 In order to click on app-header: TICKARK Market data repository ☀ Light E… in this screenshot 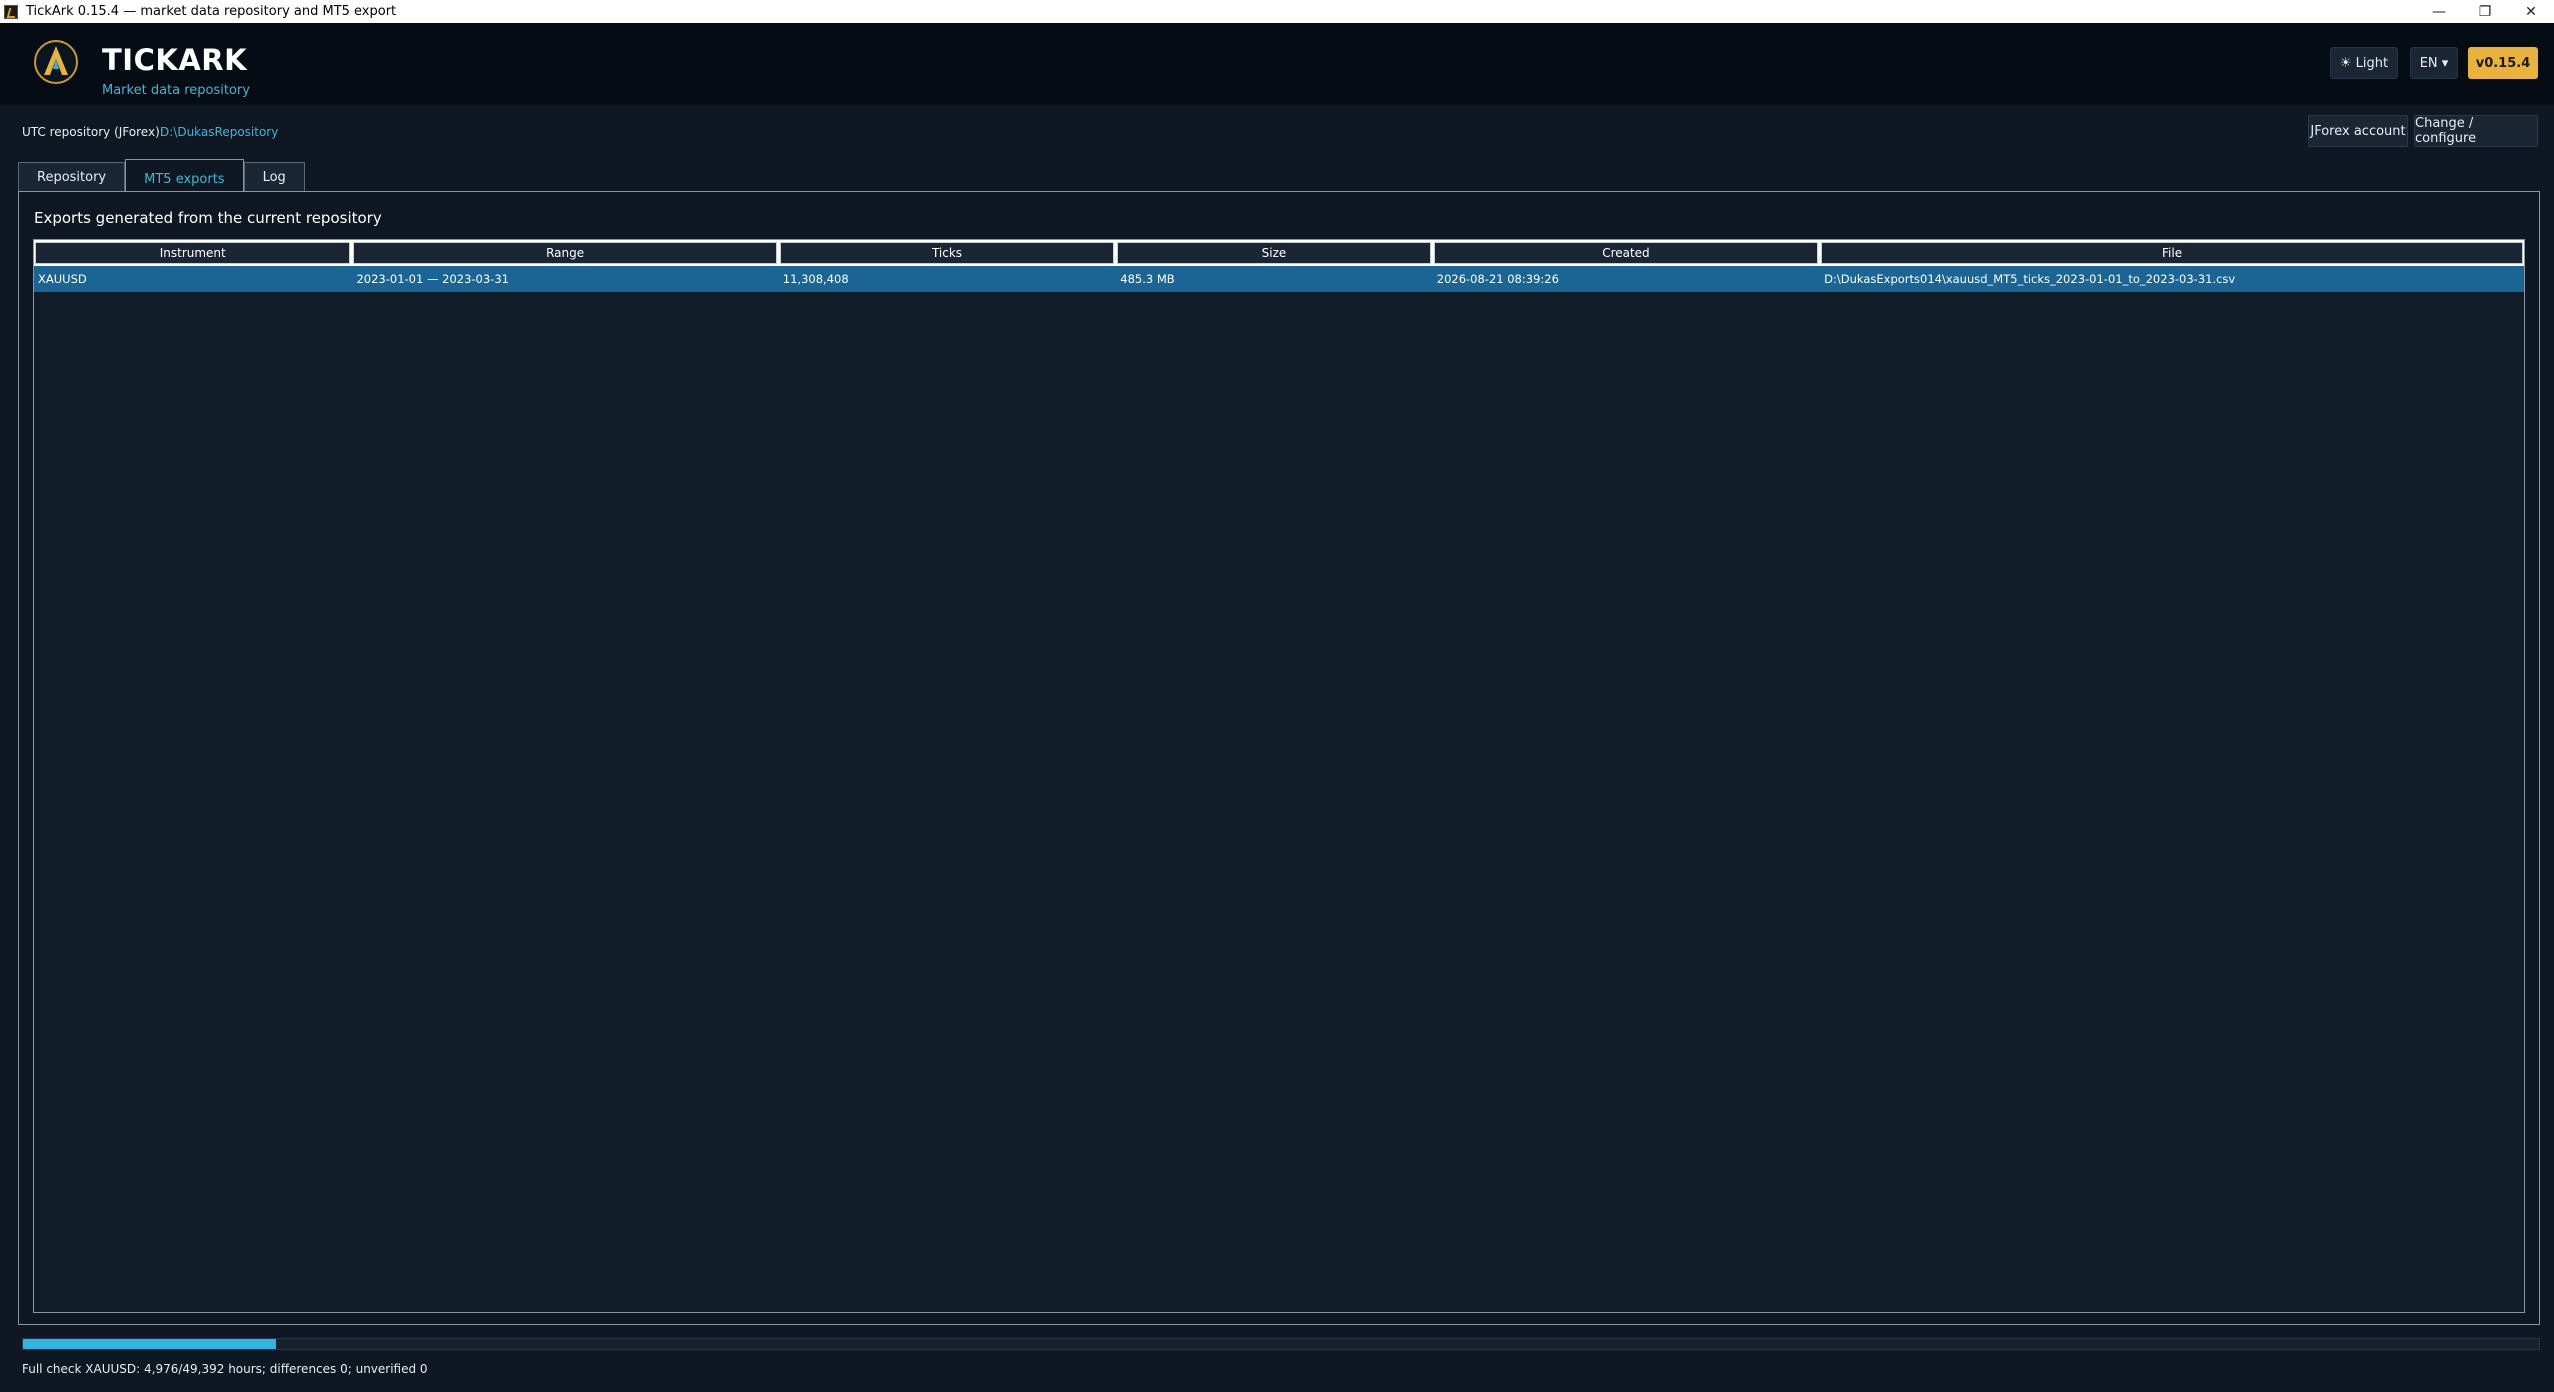, I will do `click(1277, 64)`.